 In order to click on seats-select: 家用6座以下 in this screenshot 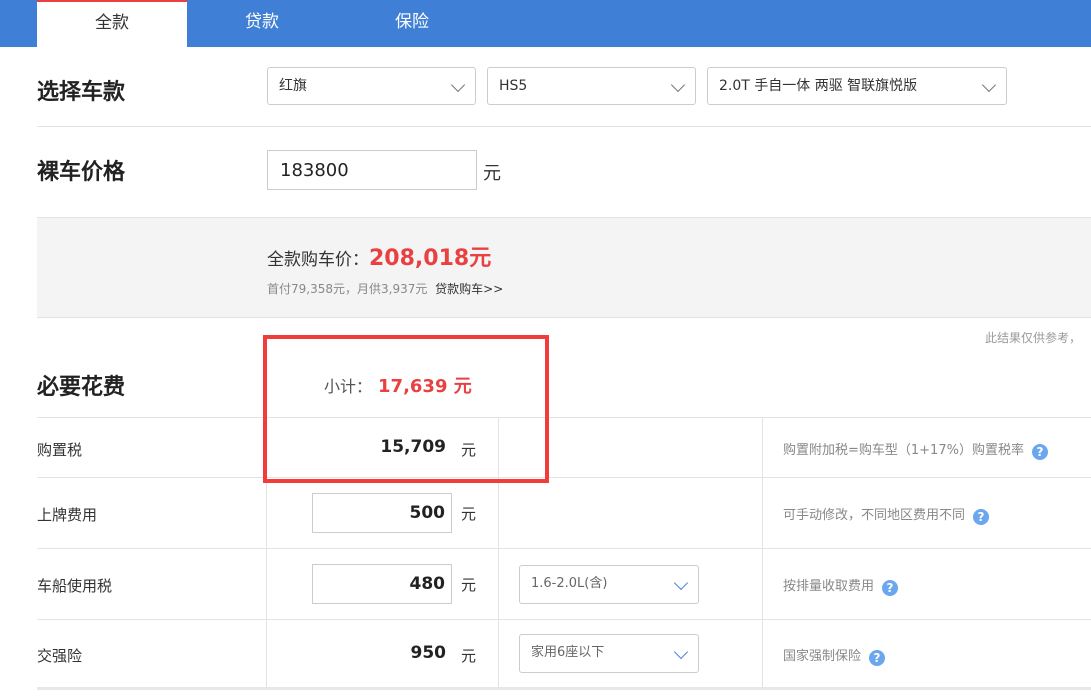, I will do `click(609, 653)`.